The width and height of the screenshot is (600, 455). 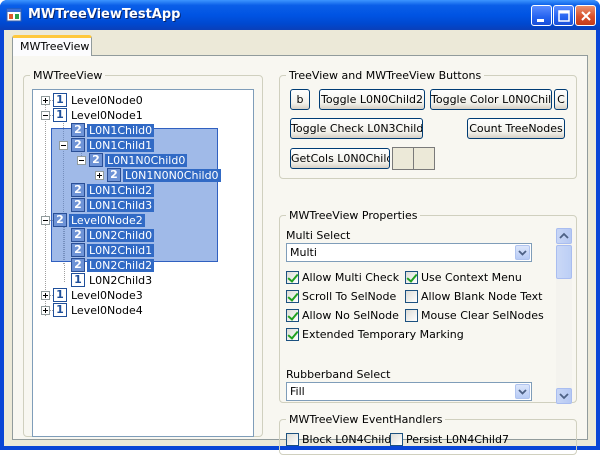 I want to click on multi-select-combo: Multi, so click(x=409, y=252).